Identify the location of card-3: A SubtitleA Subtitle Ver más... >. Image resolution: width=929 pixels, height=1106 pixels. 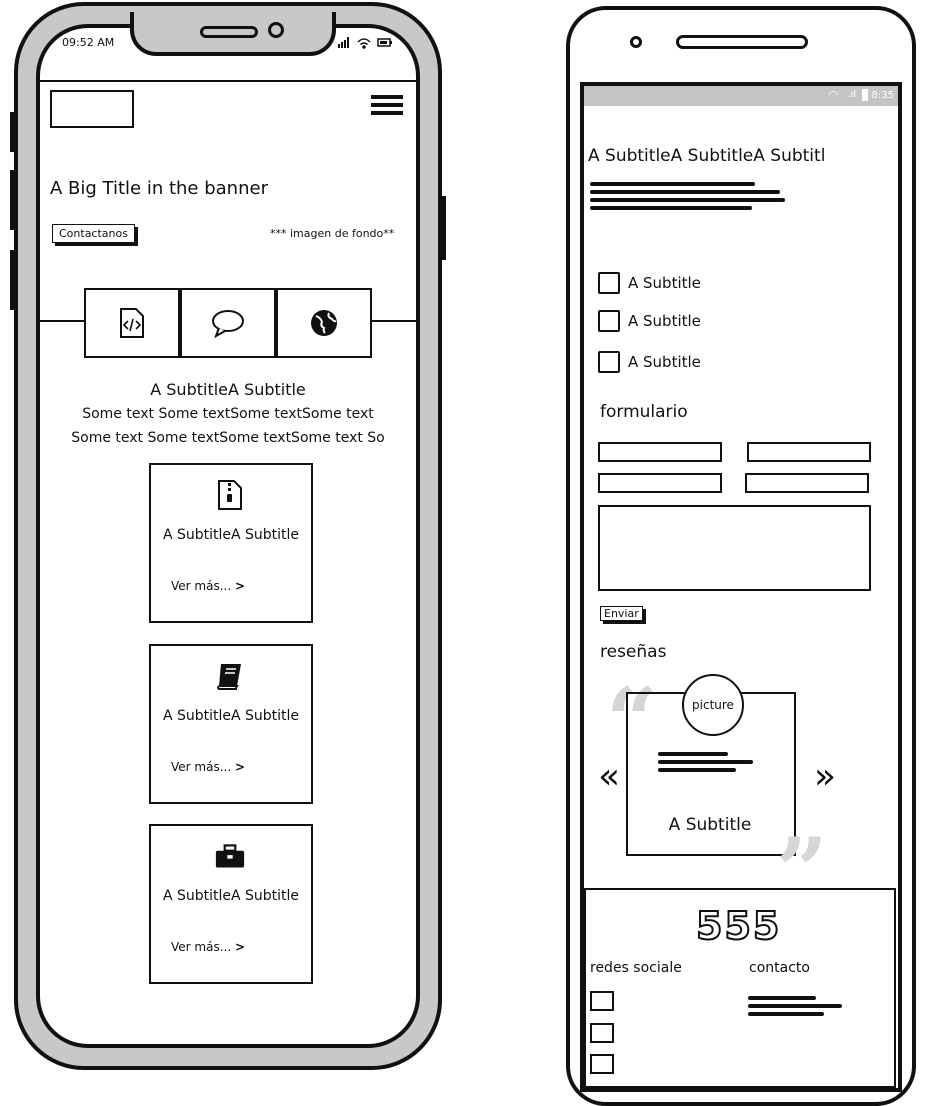
(231, 904).